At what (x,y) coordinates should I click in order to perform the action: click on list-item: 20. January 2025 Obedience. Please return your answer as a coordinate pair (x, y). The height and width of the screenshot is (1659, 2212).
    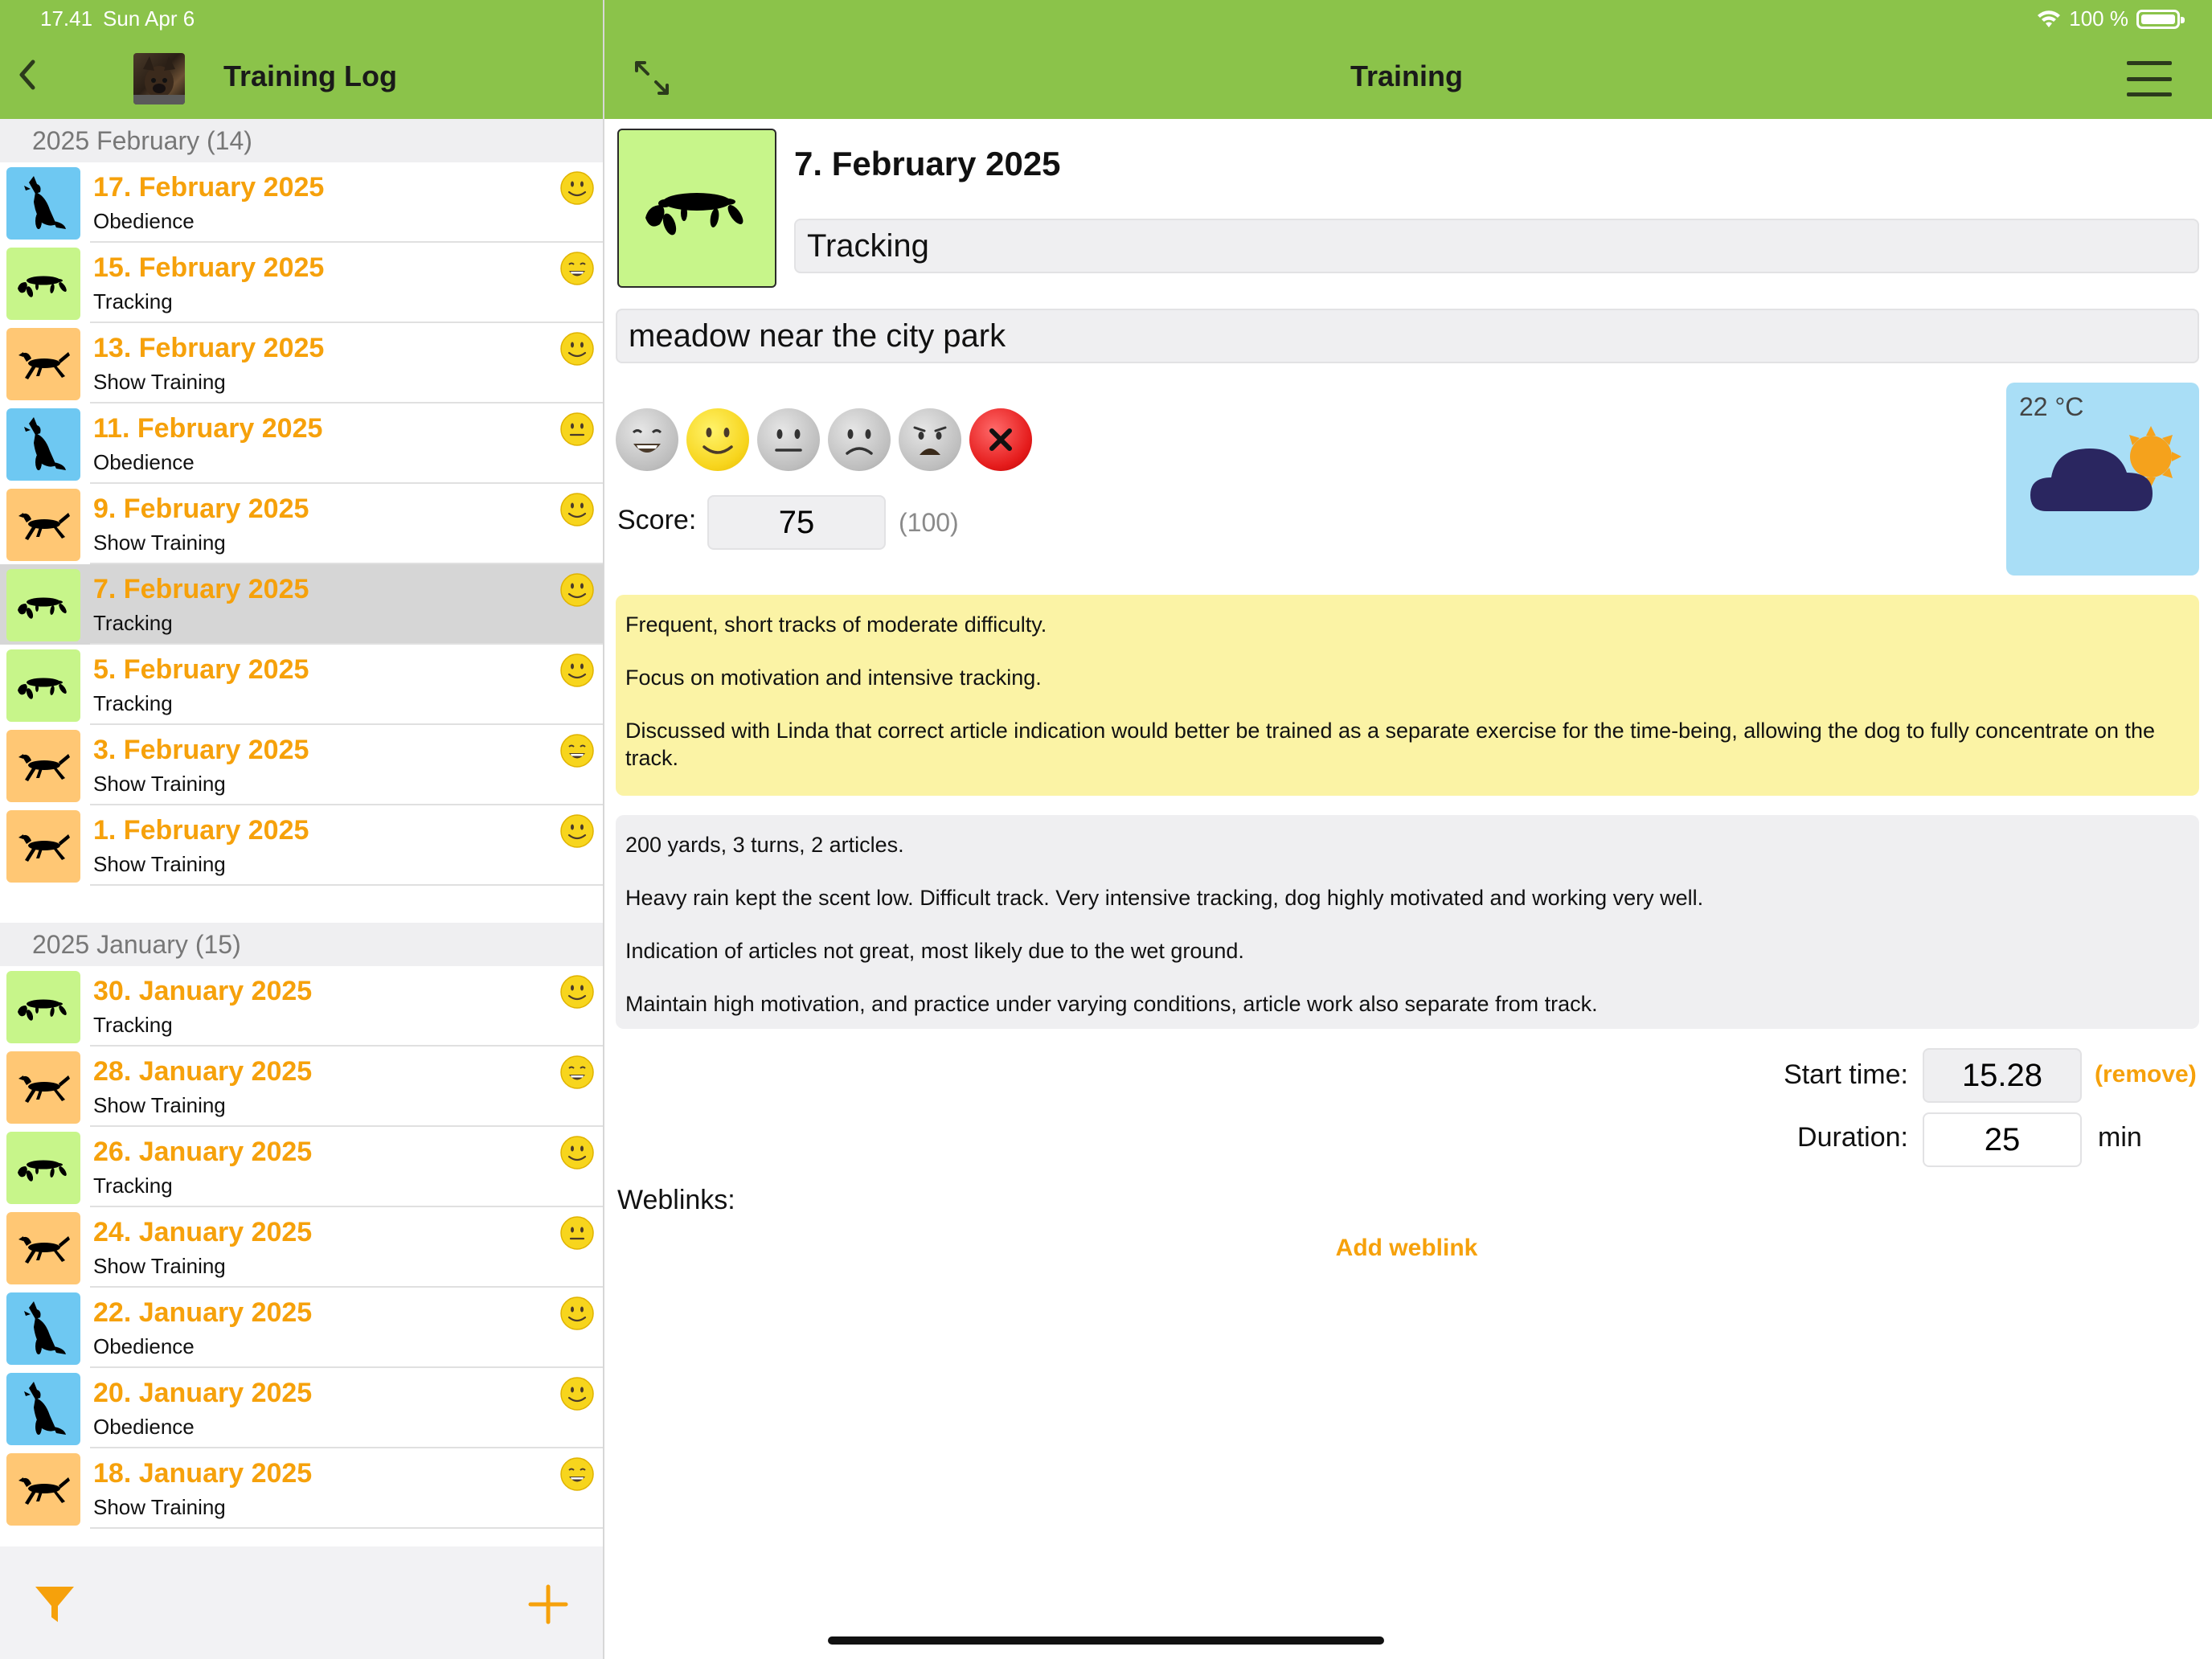
    Looking at the image, I should click on (301, 1408).